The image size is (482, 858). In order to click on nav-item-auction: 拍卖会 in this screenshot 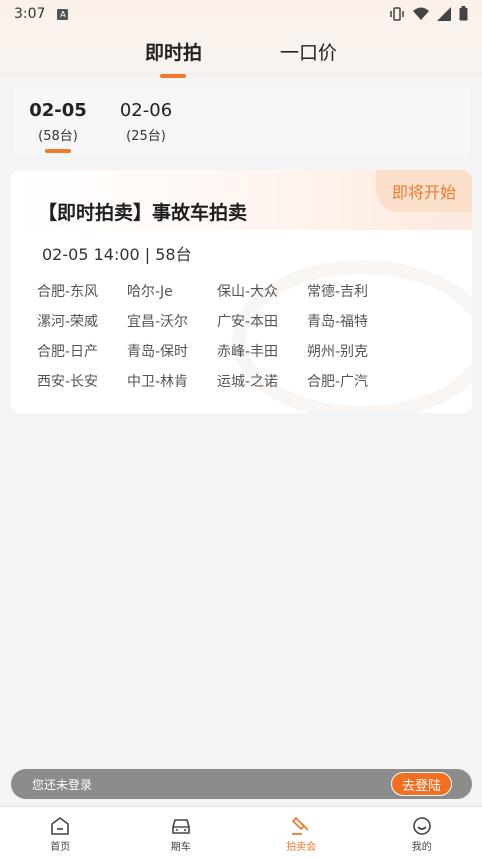, I will do `click(301, 832)`.